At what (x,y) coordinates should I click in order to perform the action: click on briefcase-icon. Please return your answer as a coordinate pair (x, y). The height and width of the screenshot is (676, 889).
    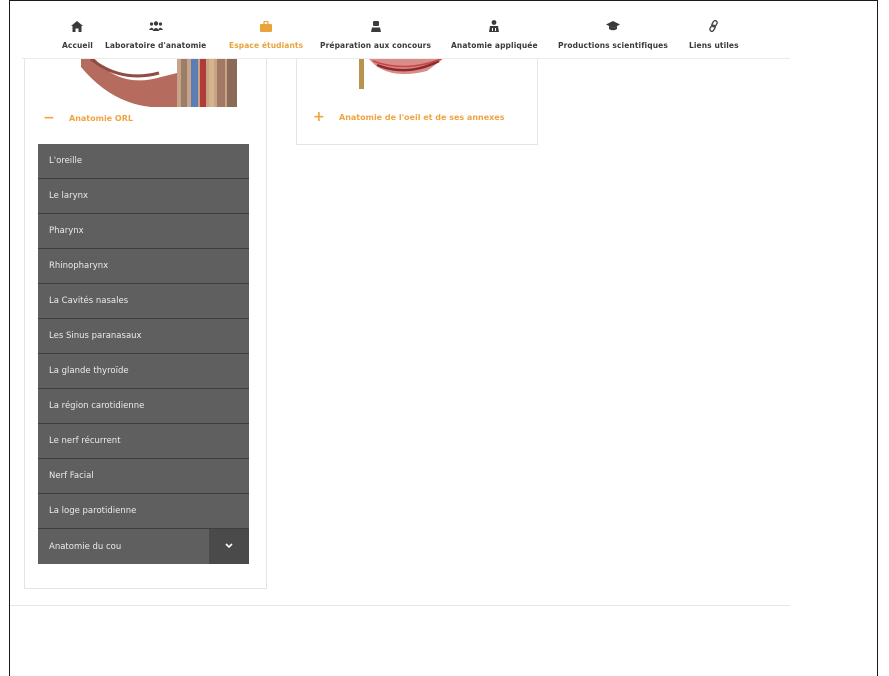
    Looking at the image, I should click on (266, 26).